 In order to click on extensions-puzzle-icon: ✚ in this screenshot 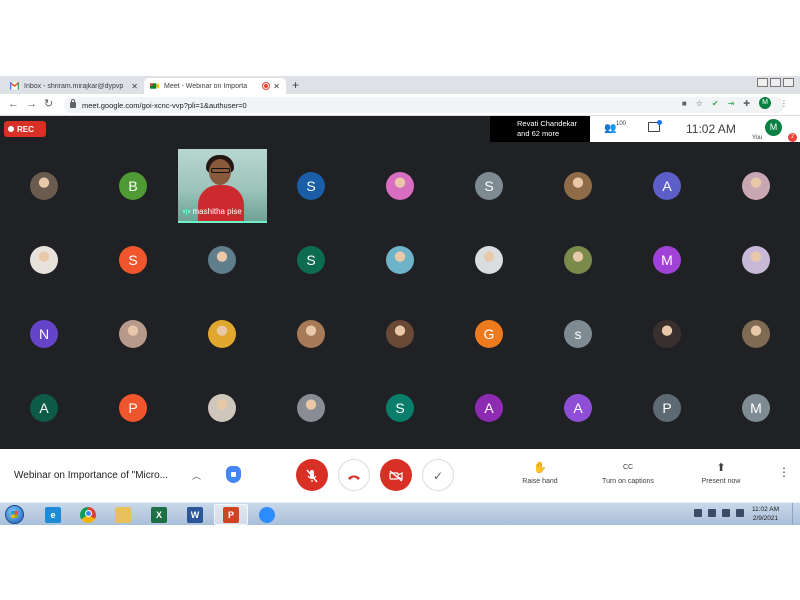, I will do `click(746, 103)`.